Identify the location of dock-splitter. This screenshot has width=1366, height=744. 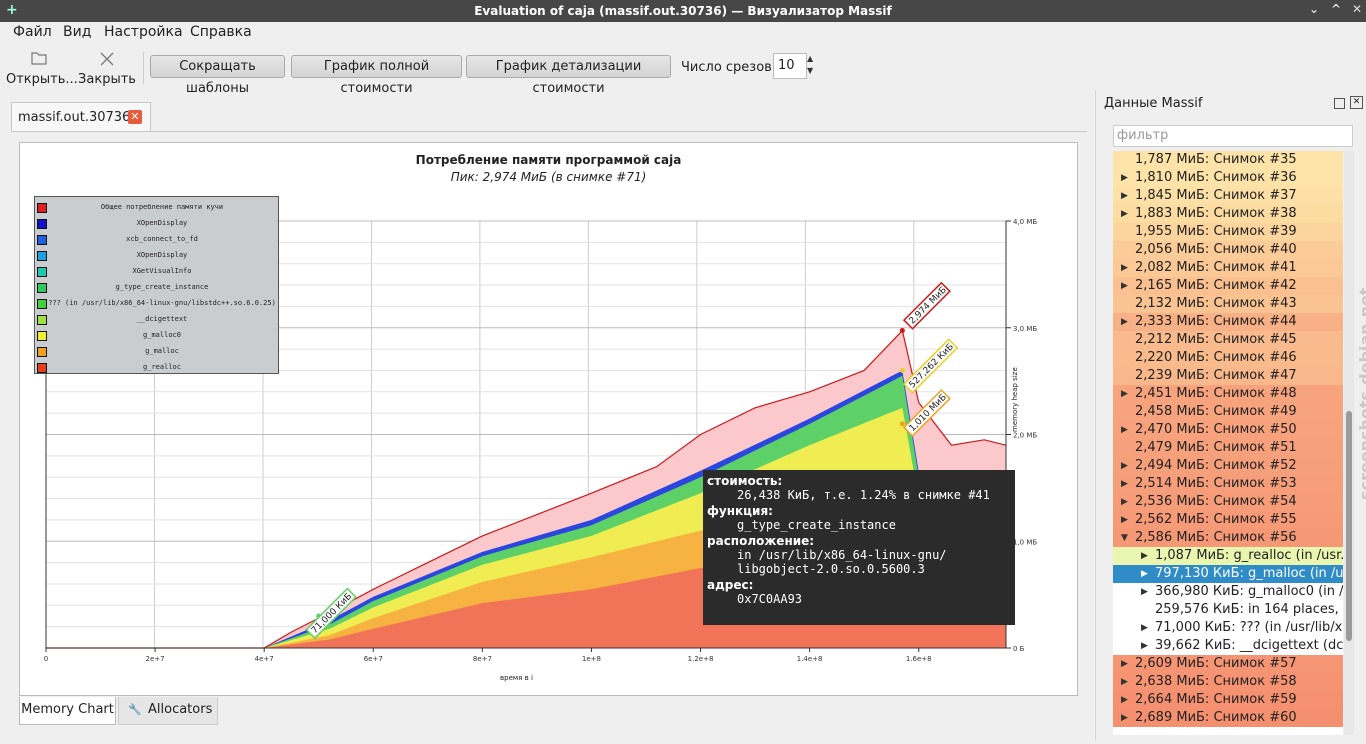
(1095, 415).